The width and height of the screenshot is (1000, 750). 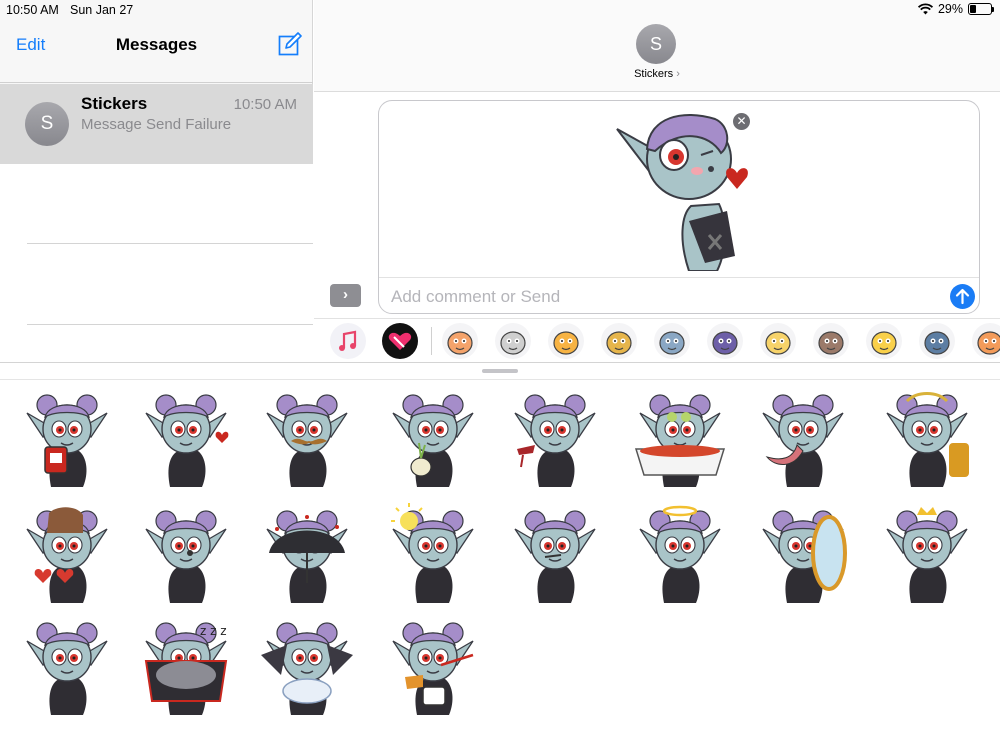 I want to click on sticker-vampire-whistle, so click(x=186, y=553).